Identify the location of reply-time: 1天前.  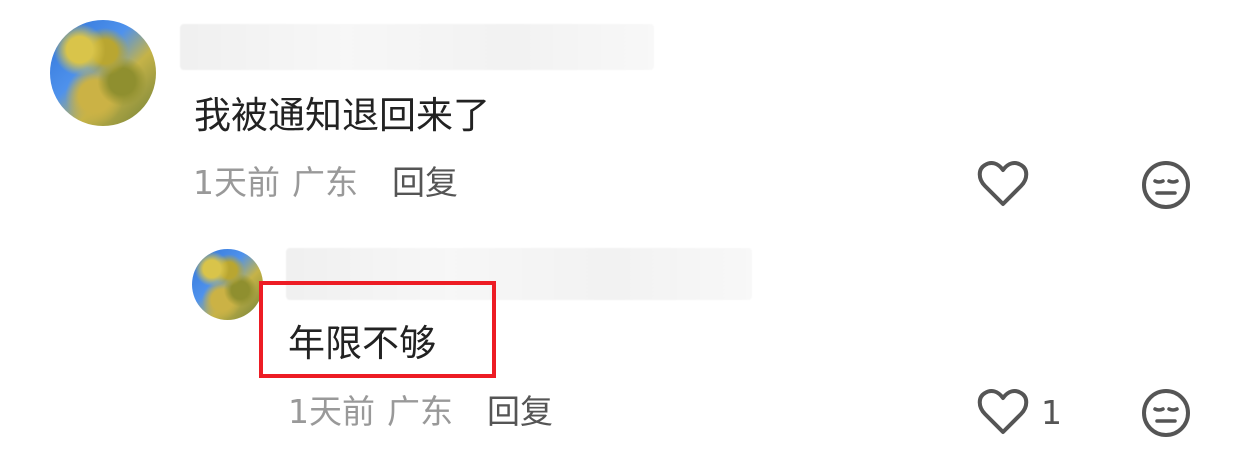
(331, 411).